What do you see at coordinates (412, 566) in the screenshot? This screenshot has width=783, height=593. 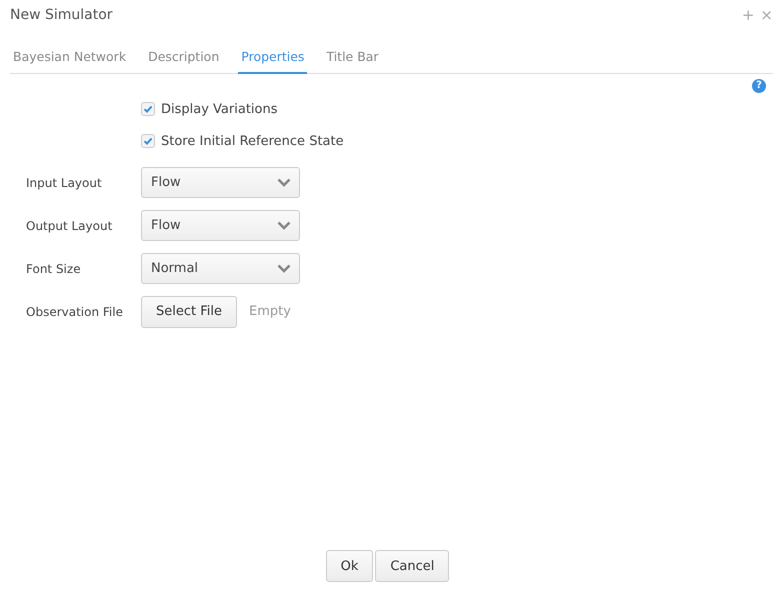 I see `cancel-button: Cancel` at bounding box center [412, 566].